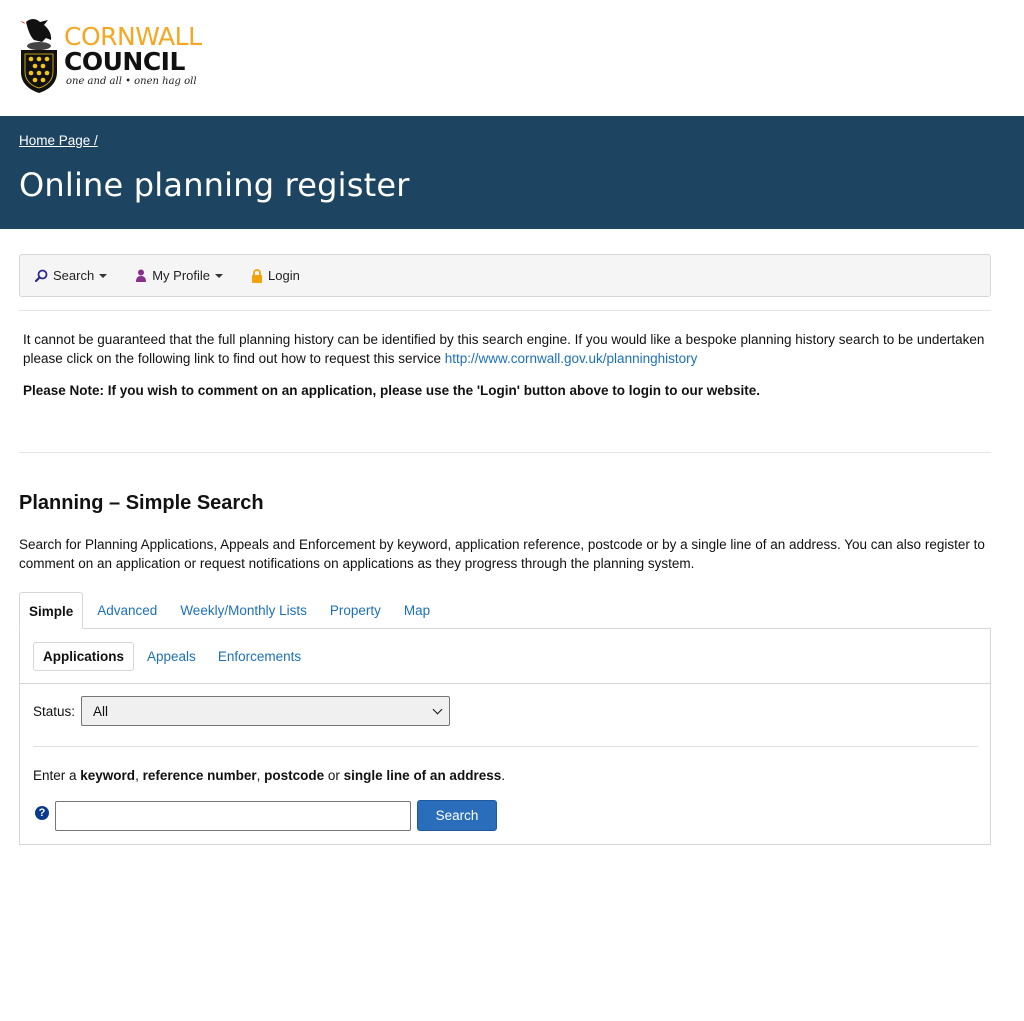  I want to click on section-title: Planning – Simple Search, so click(141, 503).